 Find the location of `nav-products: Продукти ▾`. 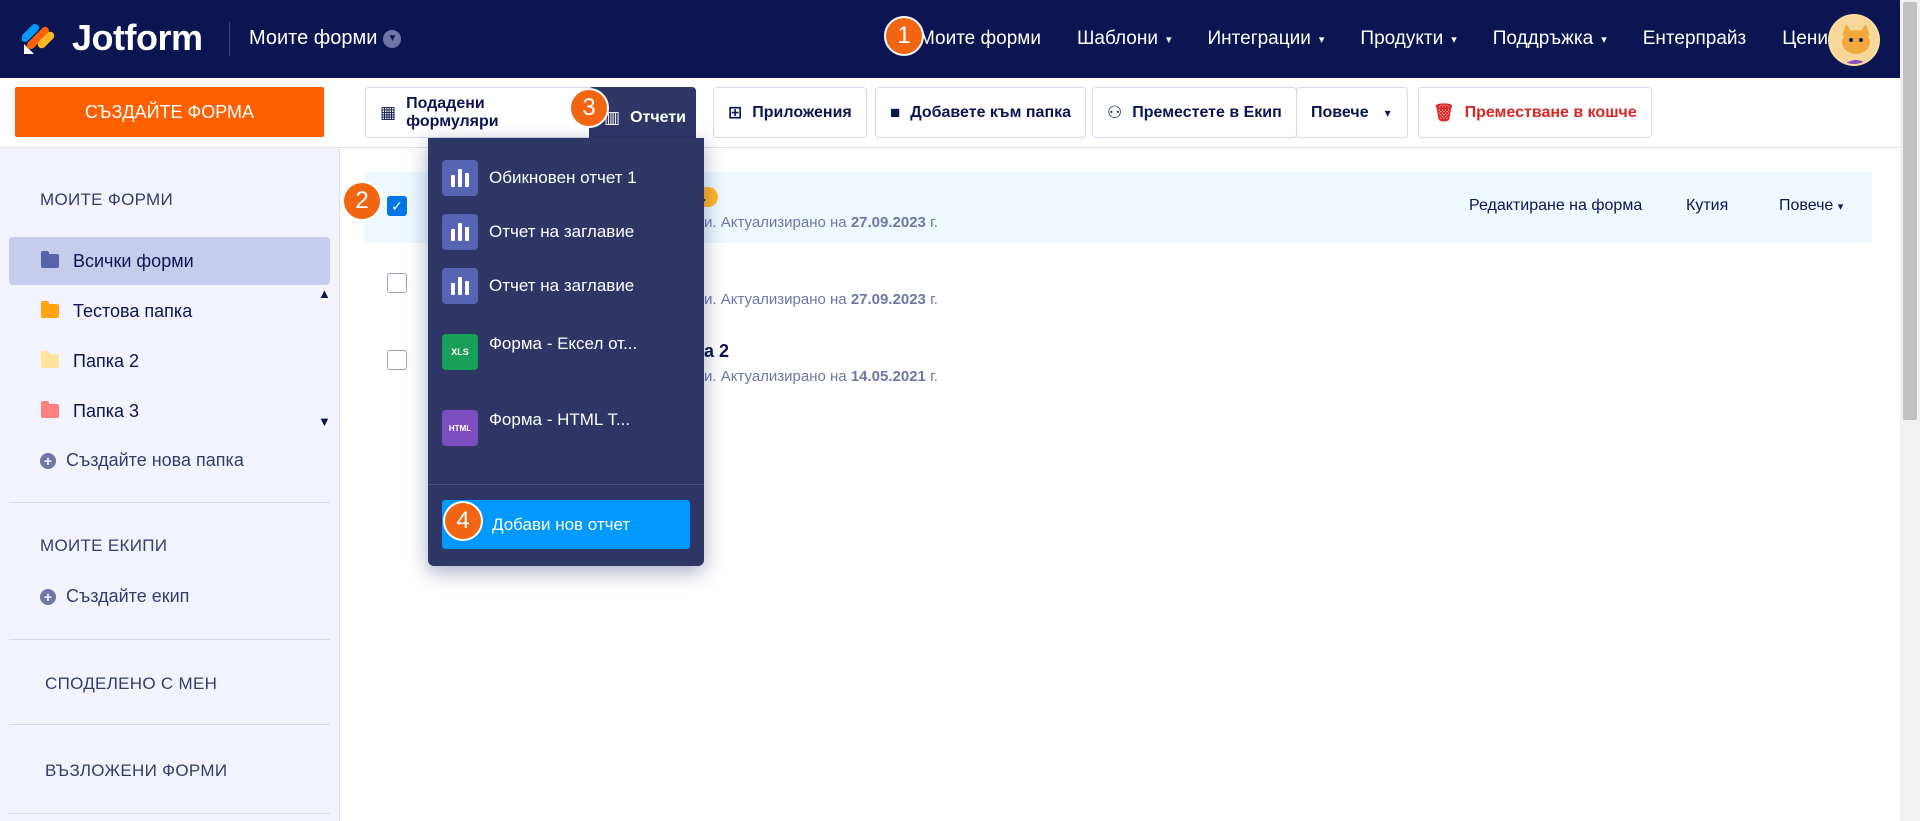

nav-products: Продукти ▾ is located at coordinates (1408, 39).